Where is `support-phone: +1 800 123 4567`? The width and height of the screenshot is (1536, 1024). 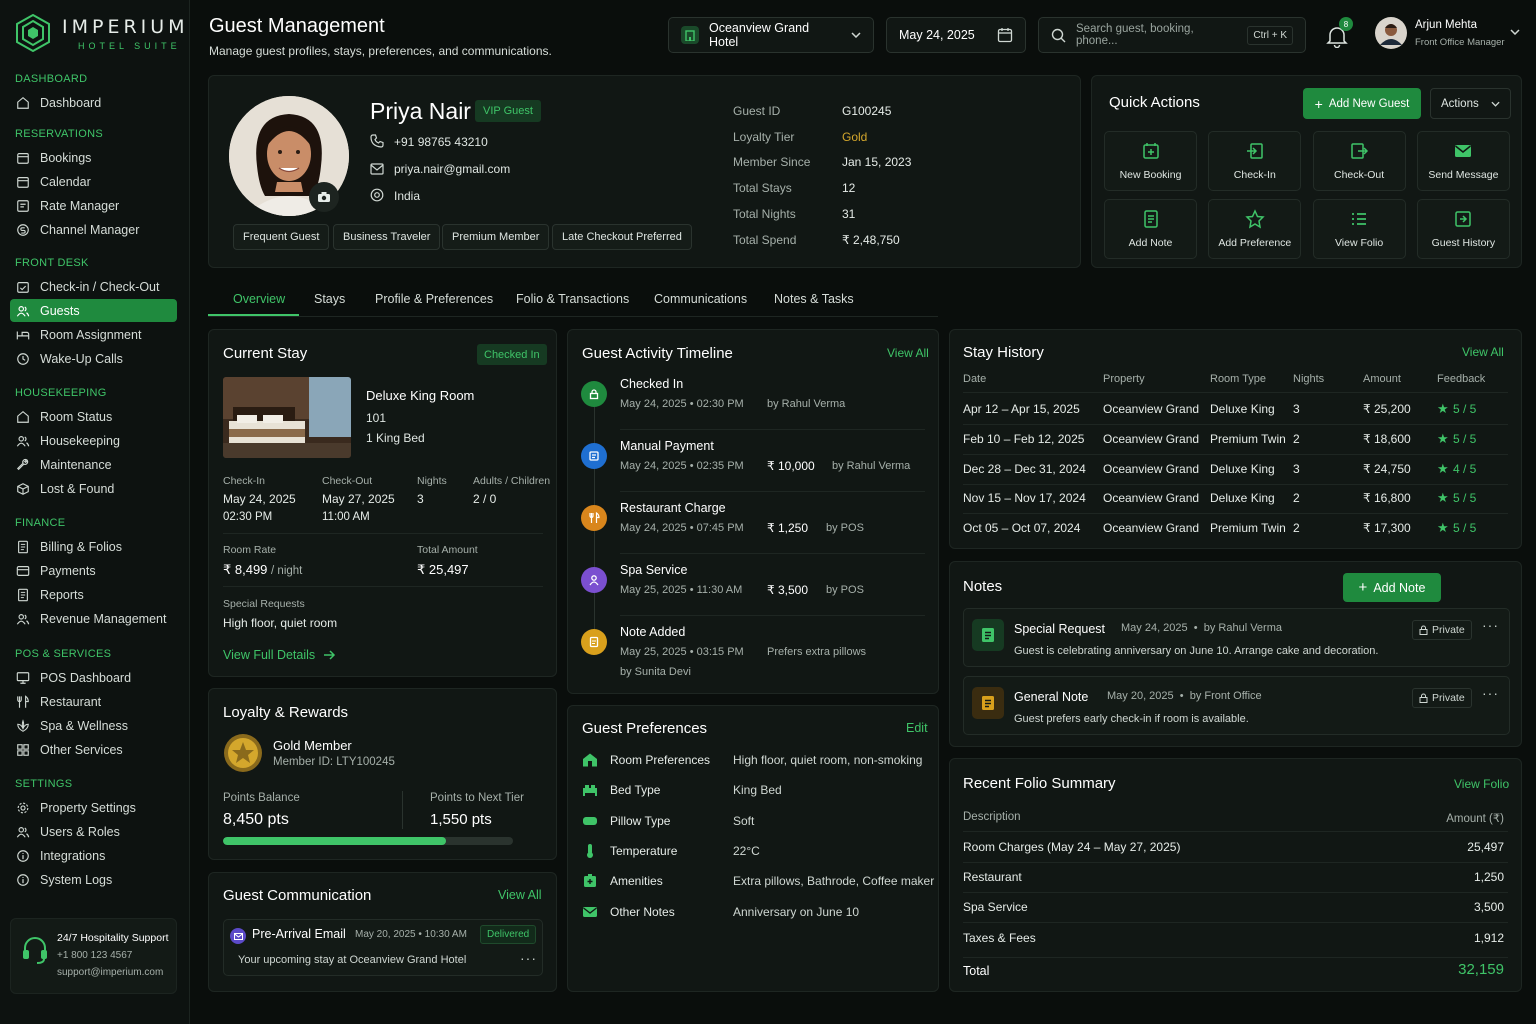
support-phone: +1 800 123 4567 is located at coordinates (94, 955).